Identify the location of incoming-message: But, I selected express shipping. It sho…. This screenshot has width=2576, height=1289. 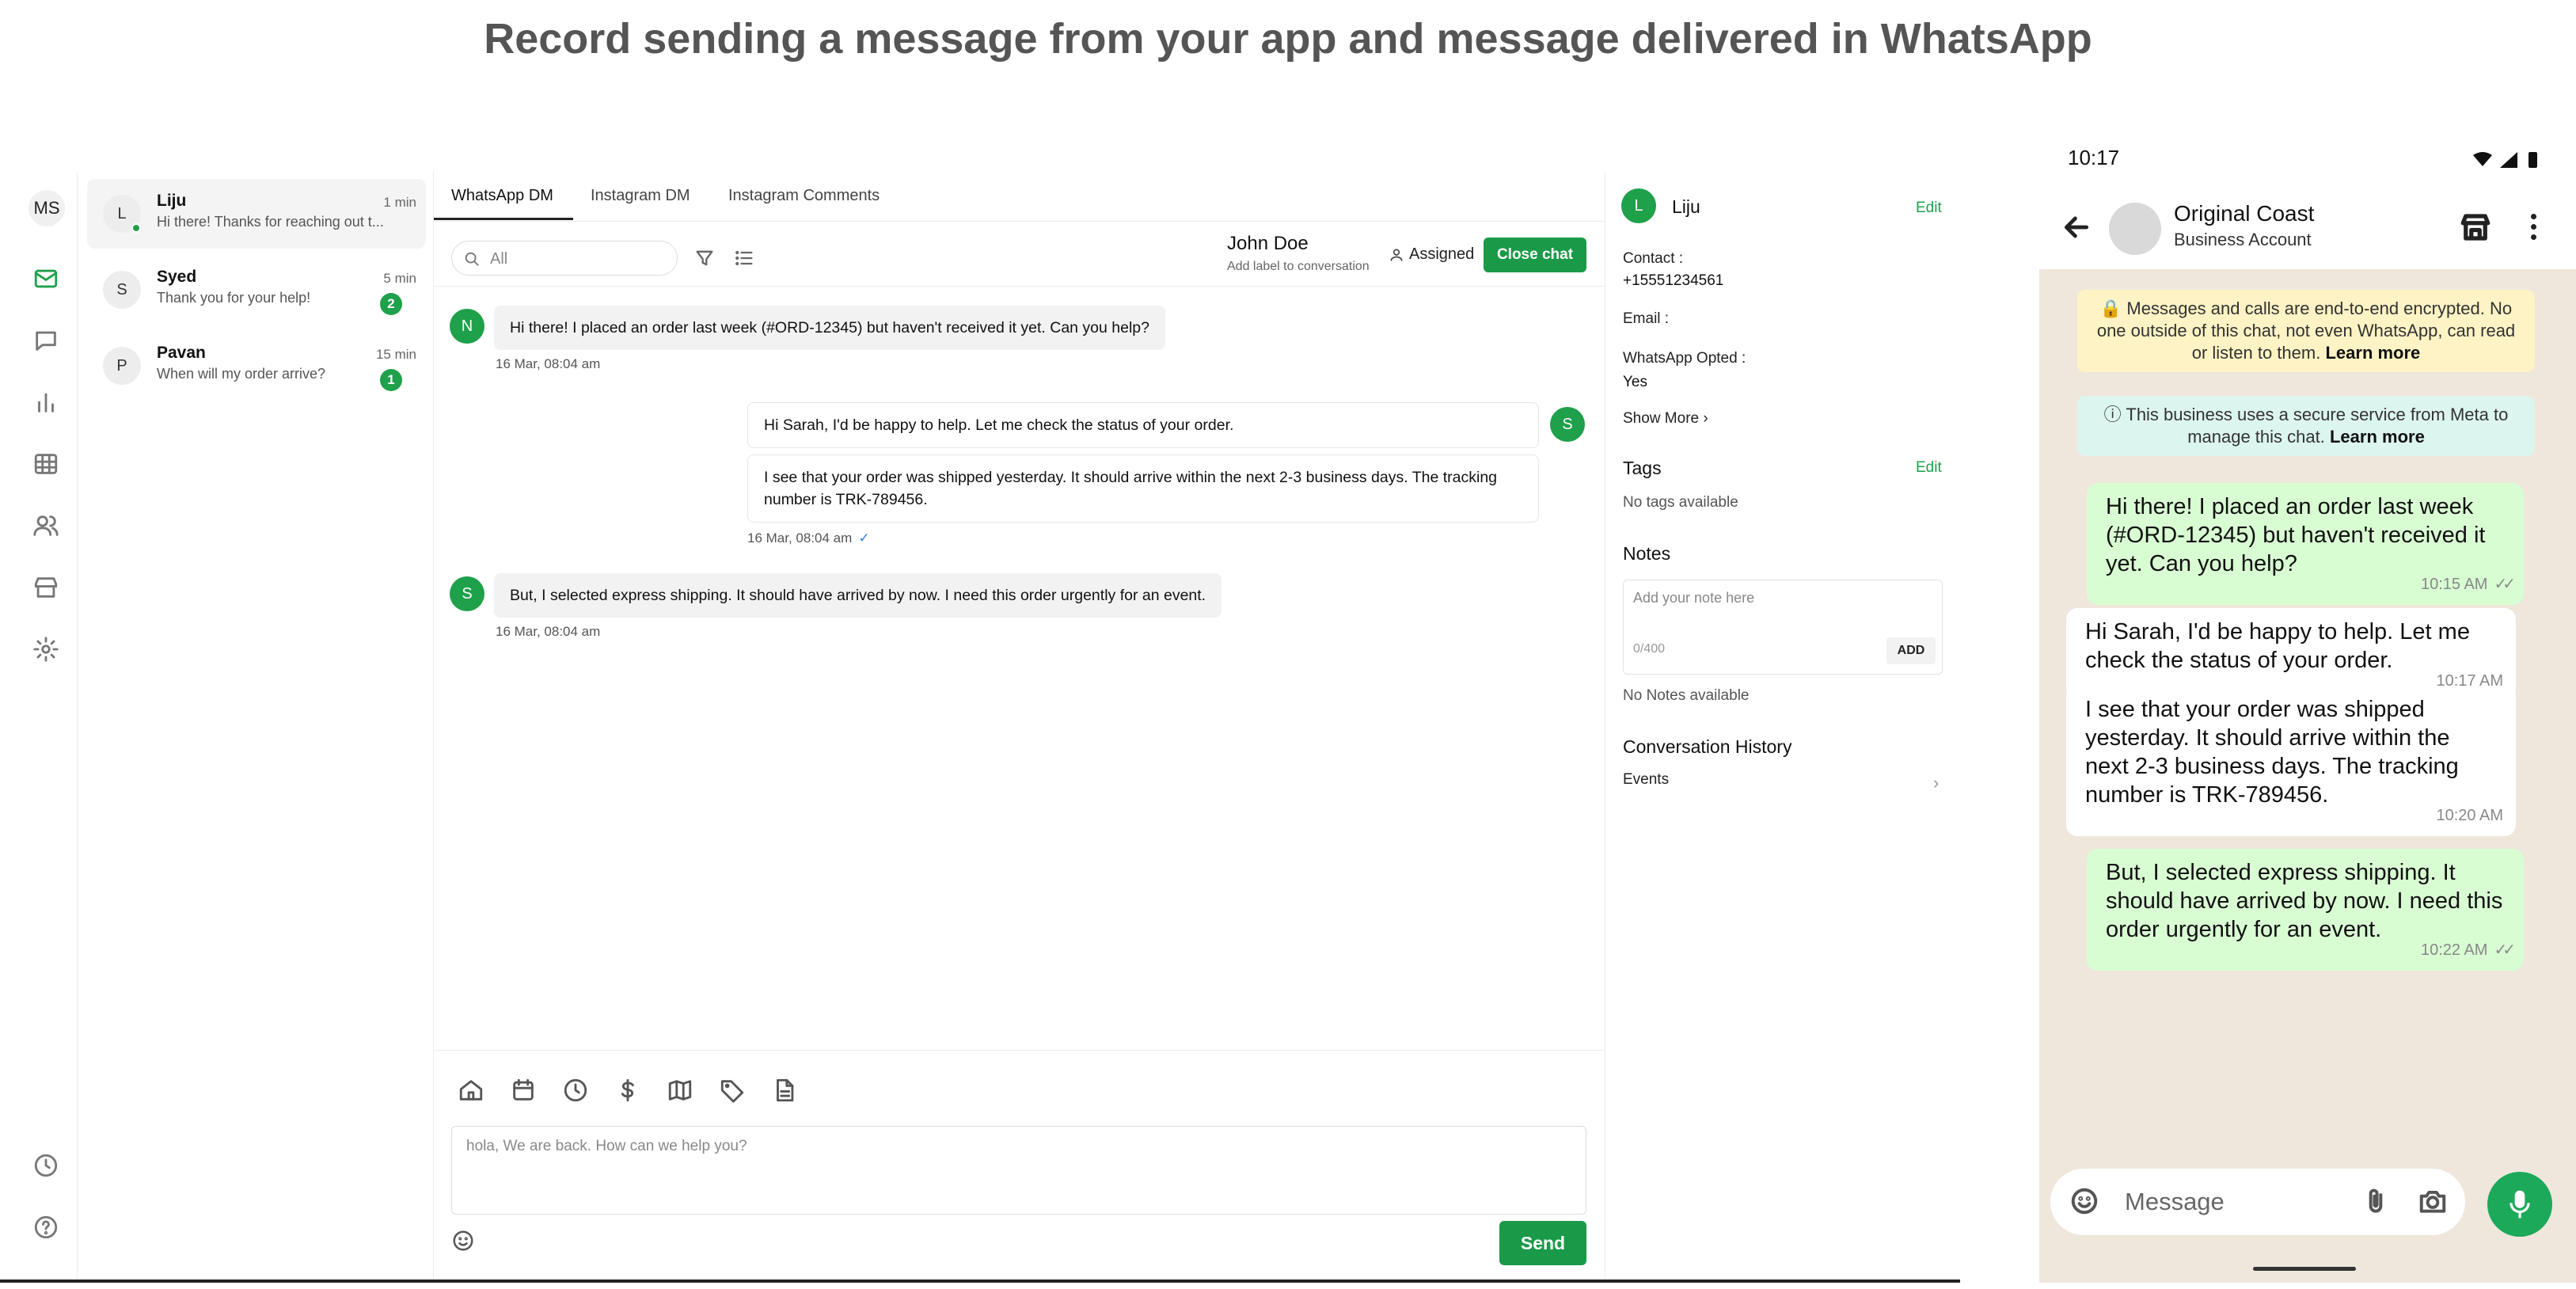
(858, 595).